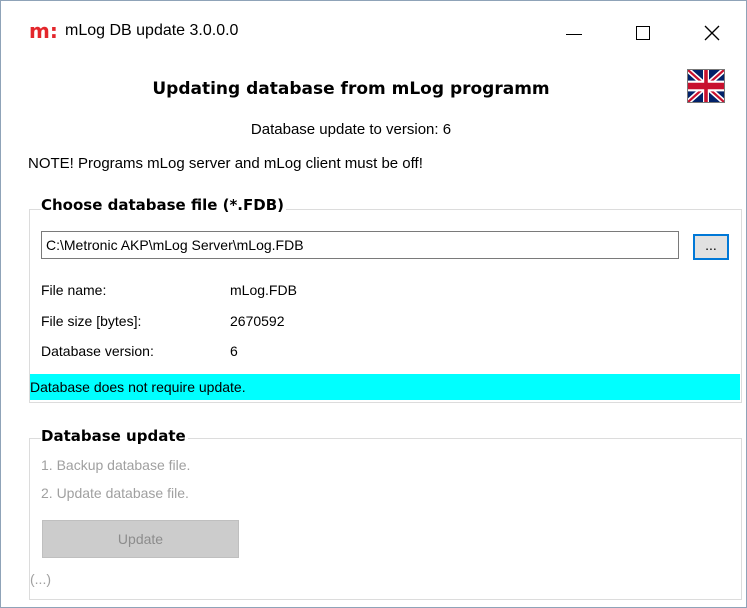 The image size is (747, 608). I want to click on minimize-icon, so click(574, 34).